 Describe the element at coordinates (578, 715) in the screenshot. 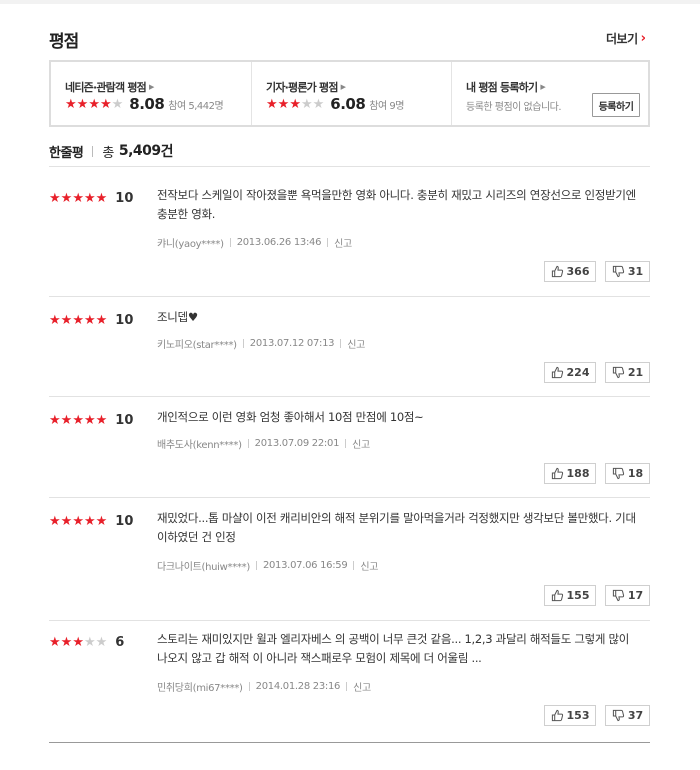

I see `like-count: 153` at that location.